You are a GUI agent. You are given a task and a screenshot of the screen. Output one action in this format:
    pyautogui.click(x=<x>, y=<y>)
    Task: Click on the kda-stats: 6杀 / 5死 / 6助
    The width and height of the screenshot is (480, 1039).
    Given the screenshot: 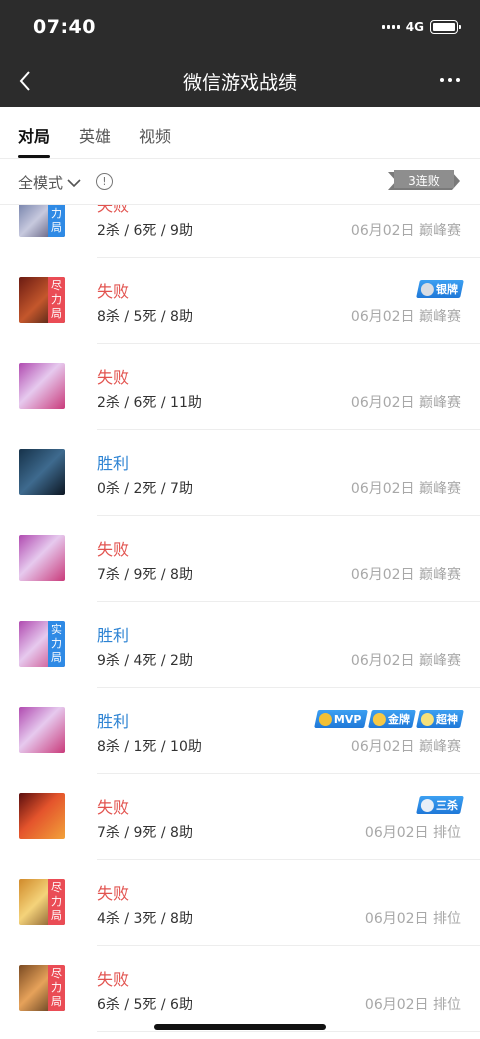 What is the action you would take?
    pyautogui.click(x=145, y=1005)
    